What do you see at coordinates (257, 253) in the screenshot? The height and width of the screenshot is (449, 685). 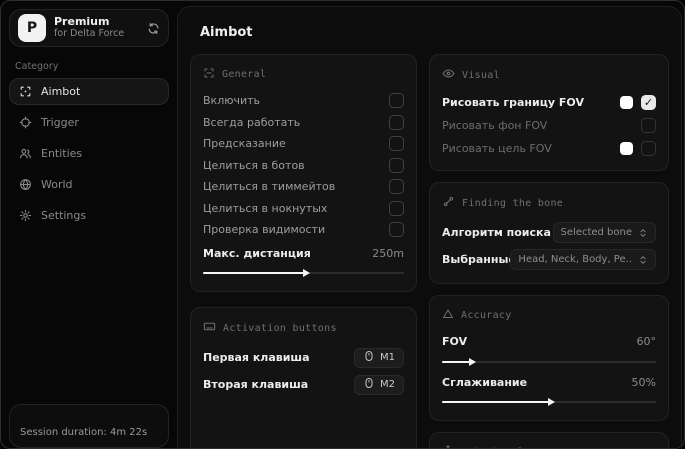 I see `slider-label: Макс. дистанция` at bounding box center [257, 253].